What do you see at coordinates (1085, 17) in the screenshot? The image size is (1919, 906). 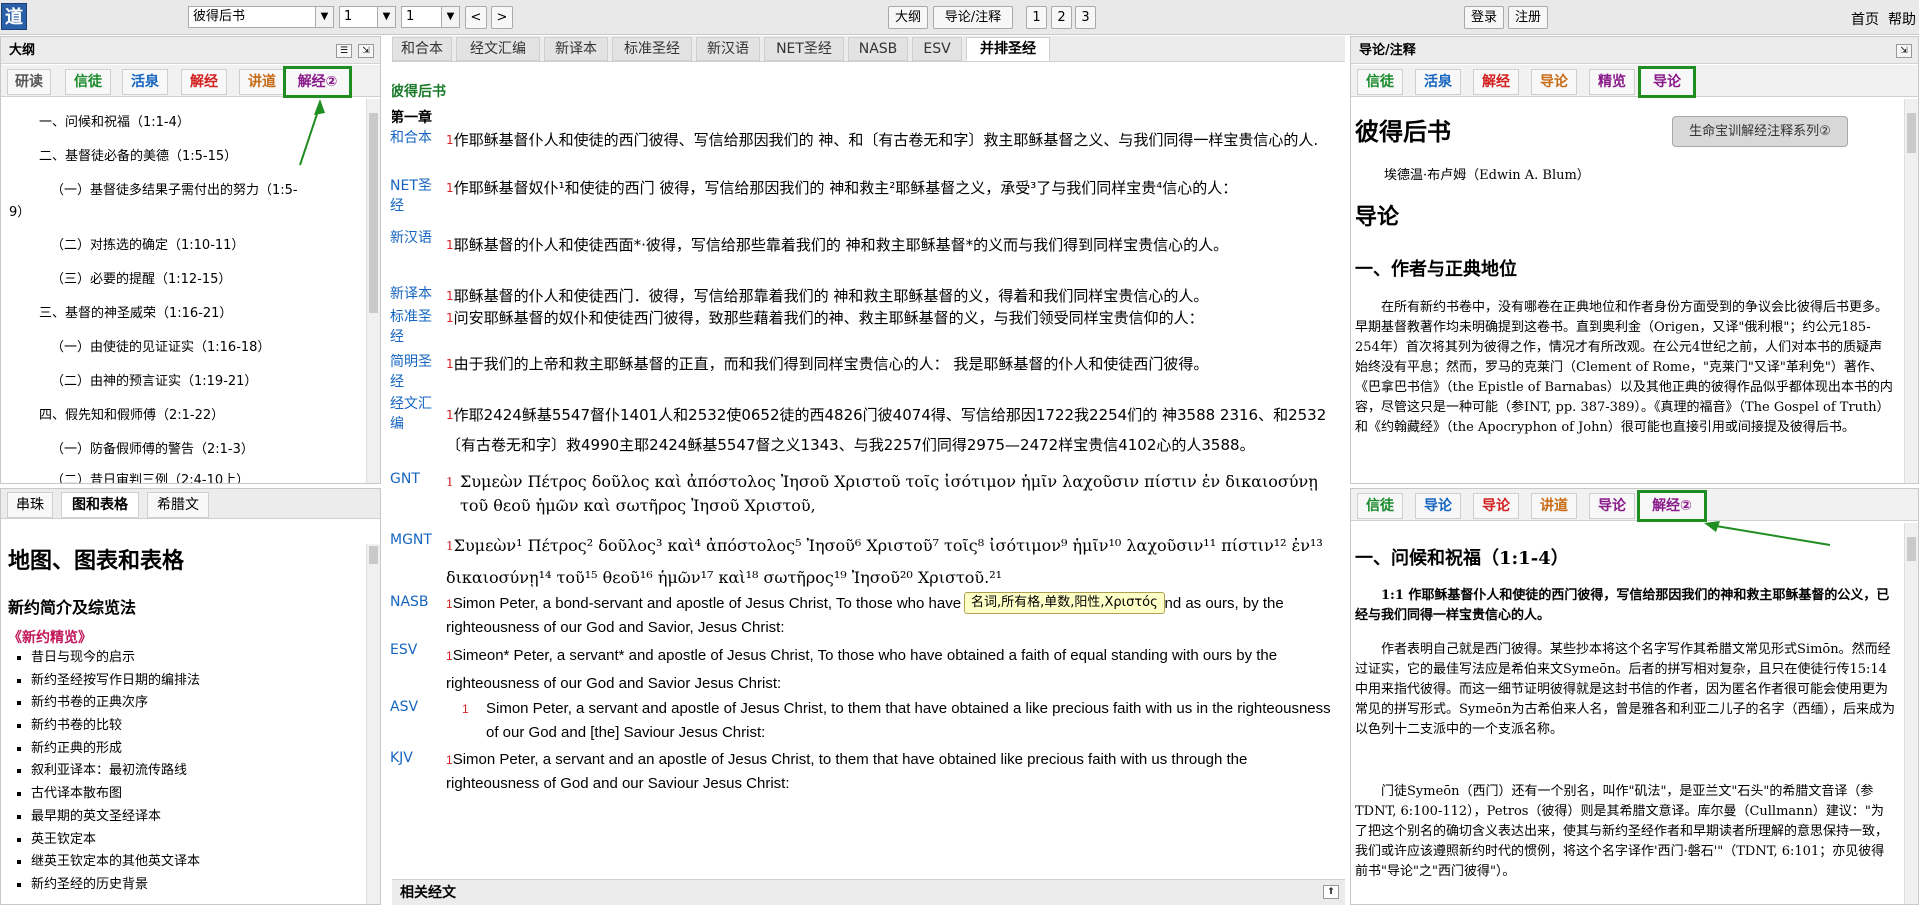 I see `page-button-3: 3` at bounding box center [1085, 17].